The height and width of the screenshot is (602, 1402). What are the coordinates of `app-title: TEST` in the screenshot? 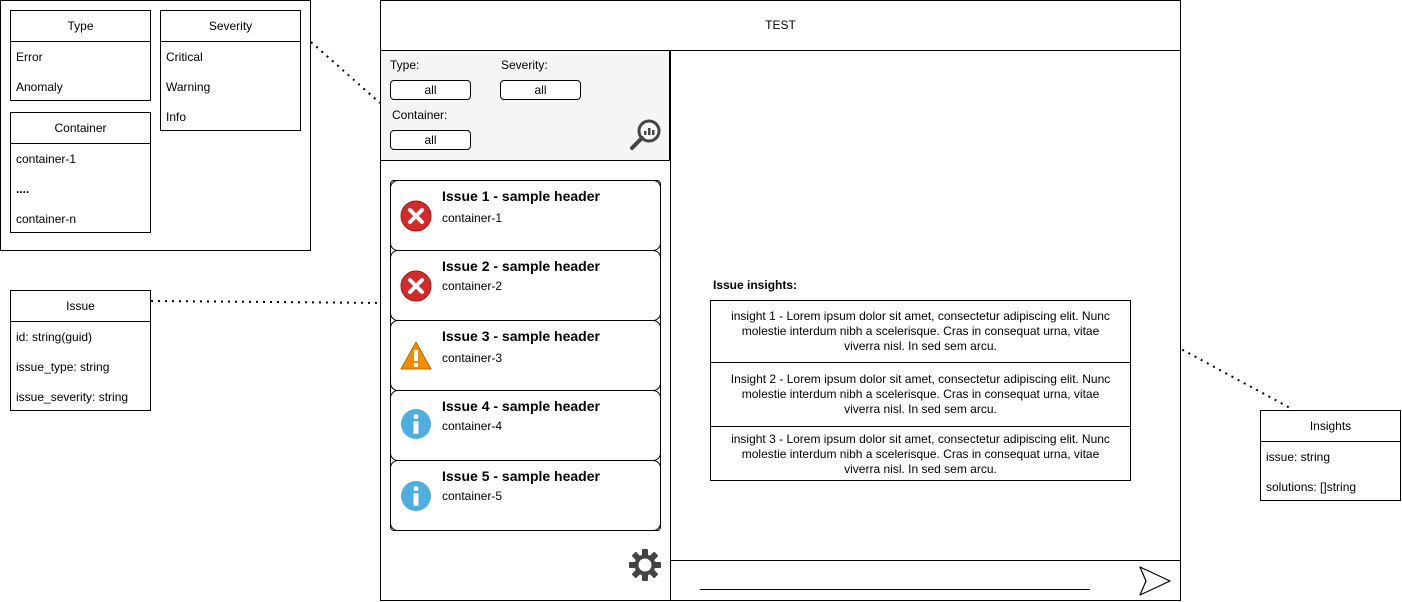 It's located at (780, 25).